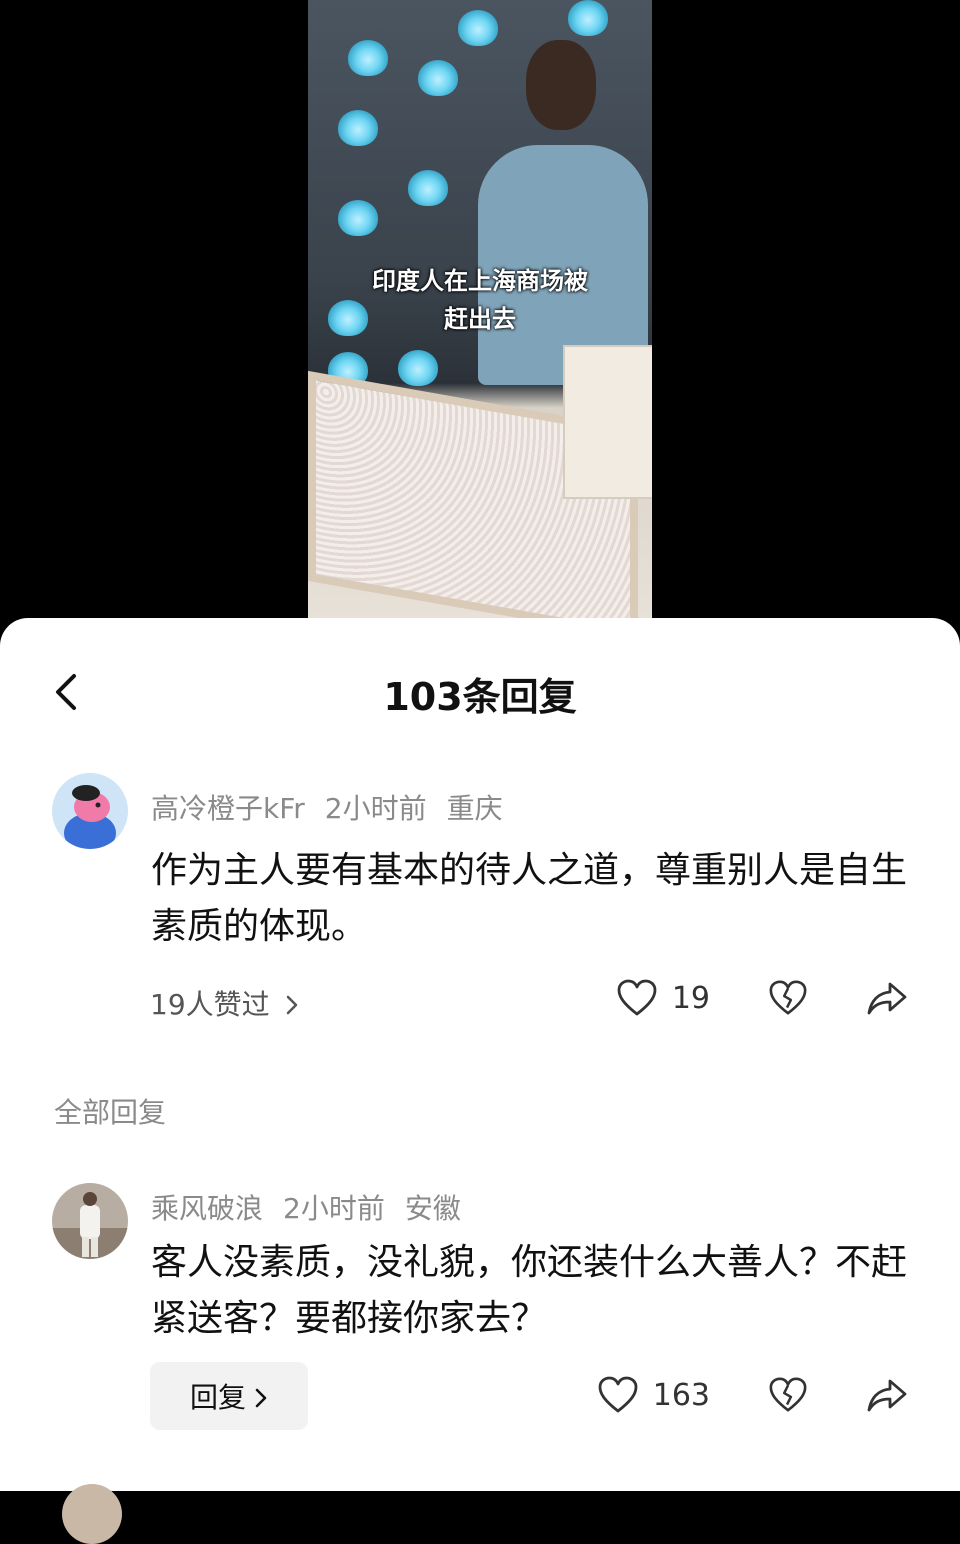 This screenshot has width=960, height=1544. What do you see at coordinates (690, 998) in the screenshot?
I see `like-count: 19` at bounding box center [690, 998].